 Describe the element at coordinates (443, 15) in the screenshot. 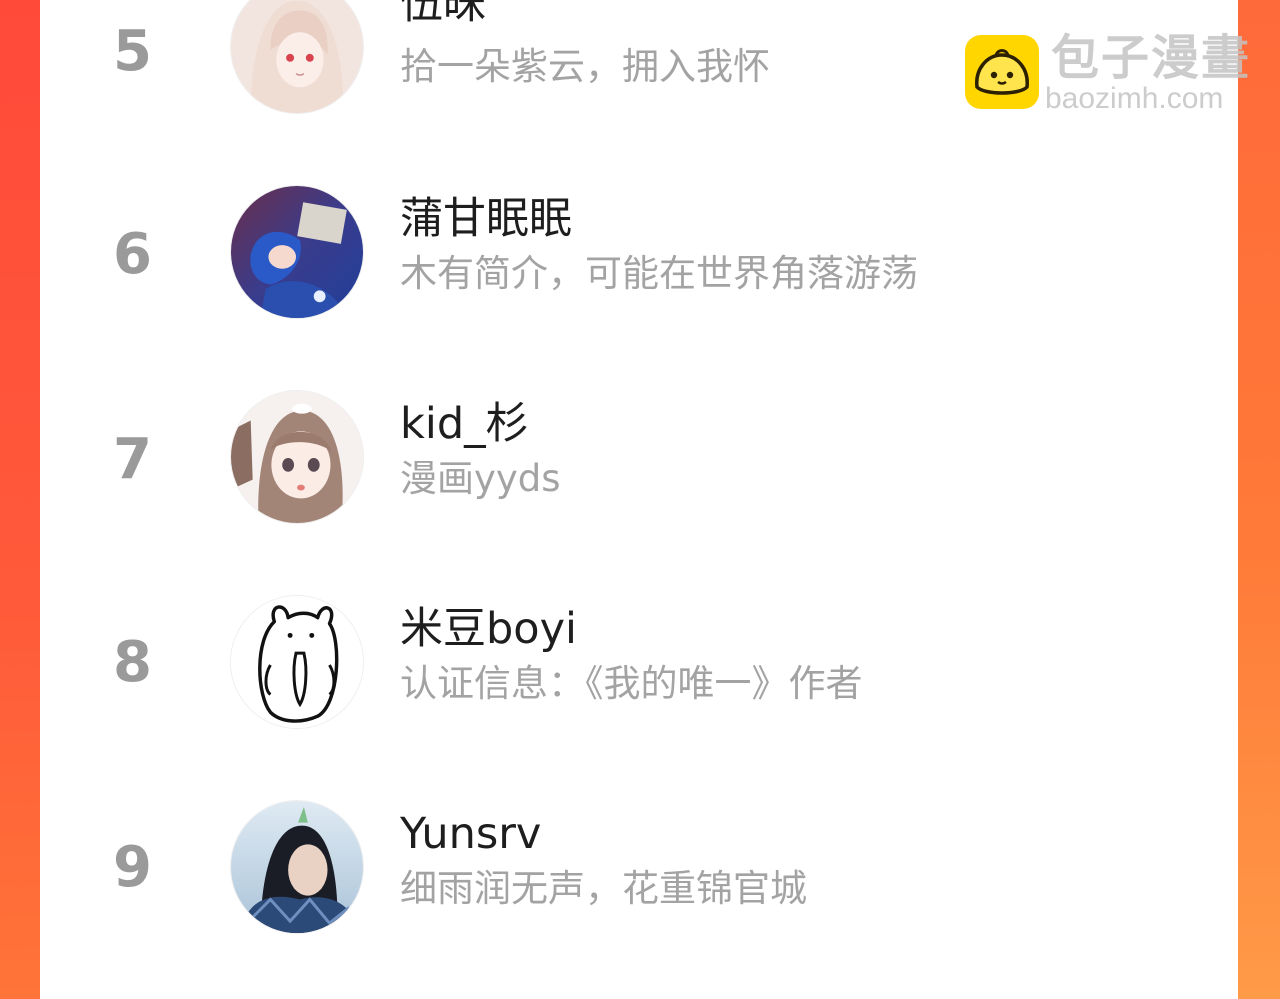

I see `user-name: 伍昧` at that location.